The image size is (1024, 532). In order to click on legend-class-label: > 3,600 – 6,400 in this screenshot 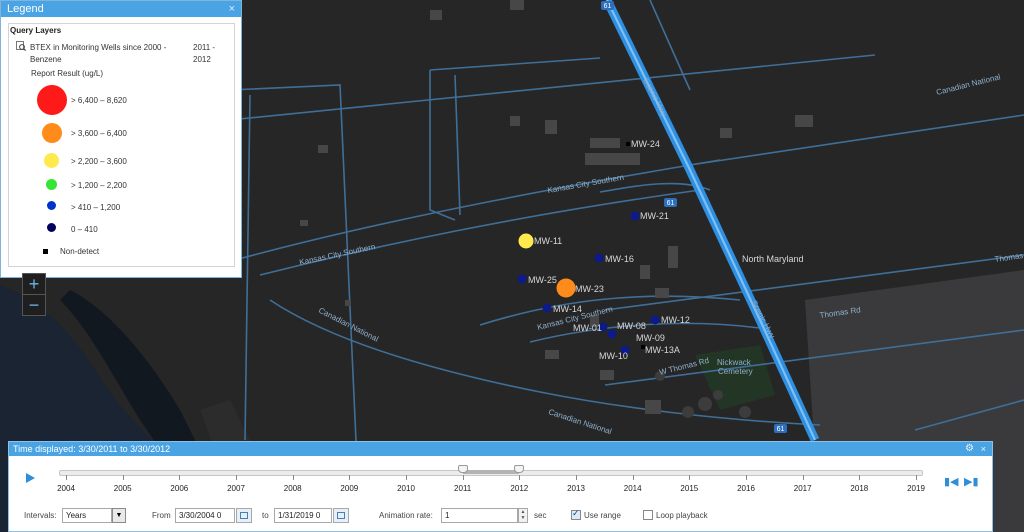, I will do `click(99, 133)`.